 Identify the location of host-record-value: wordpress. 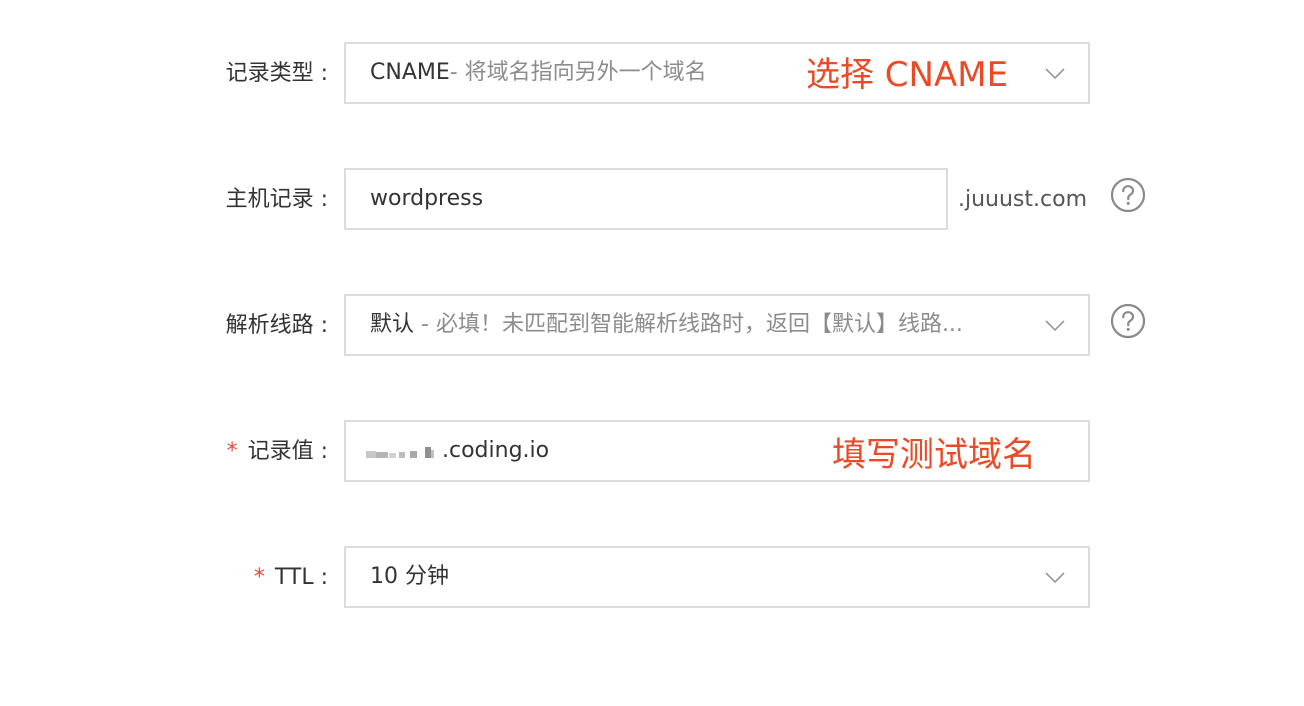
(427, 198).